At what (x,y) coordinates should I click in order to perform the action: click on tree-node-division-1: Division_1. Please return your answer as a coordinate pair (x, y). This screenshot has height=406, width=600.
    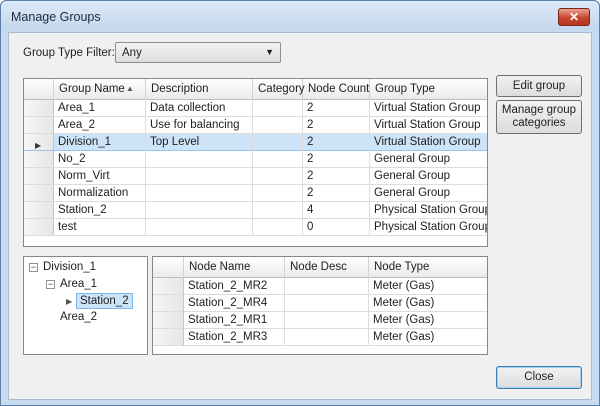
    Looking at the image, I should click on (69, 268).